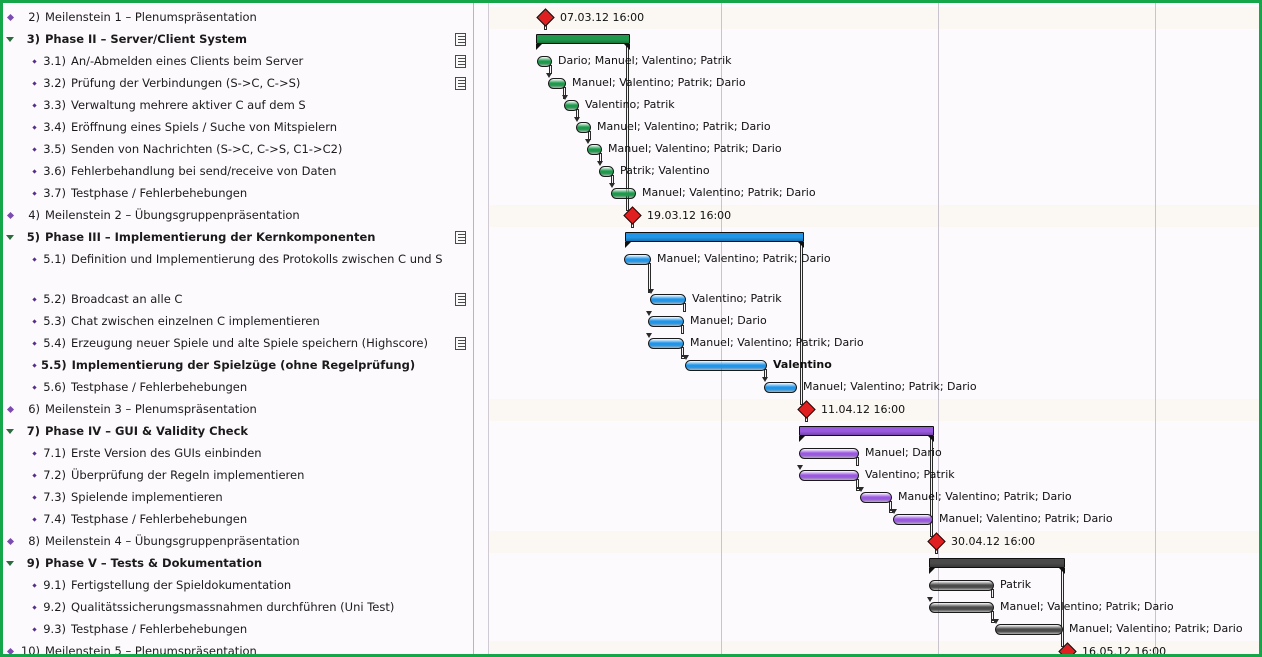  What do you see at coordinates (645, 60) in the screenshot?
I see `task-resource-label: Dario; Manuel; Valentino; Patrik` at bounding box center [645, 60].